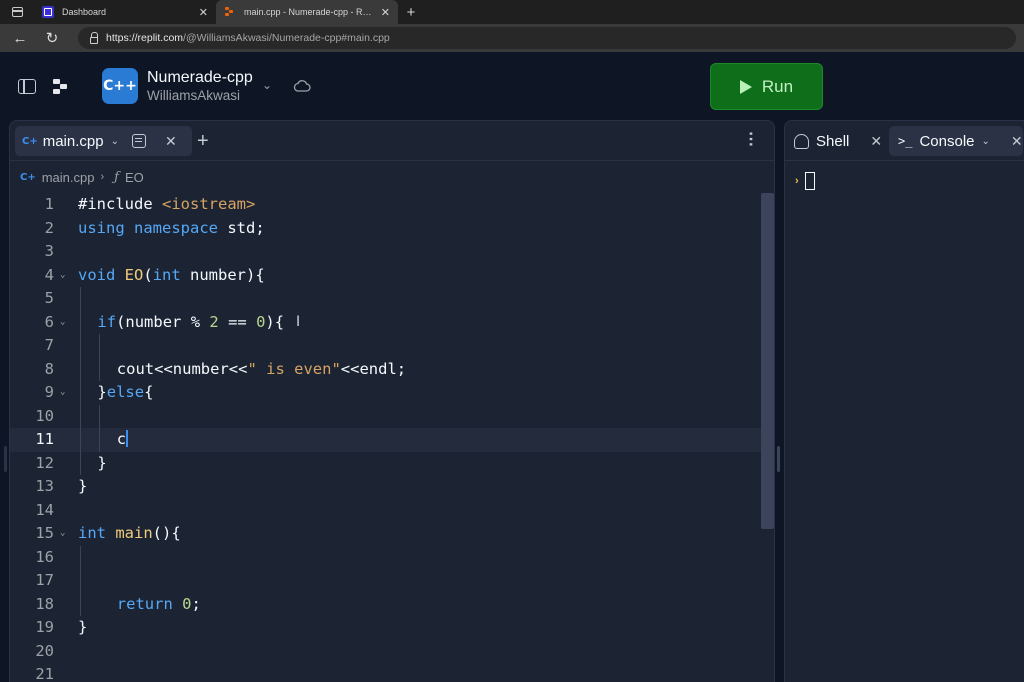  Describe the element at coordinates (27, 86) in the screenshot. I see `sidebar-toggle-icon` at that location.